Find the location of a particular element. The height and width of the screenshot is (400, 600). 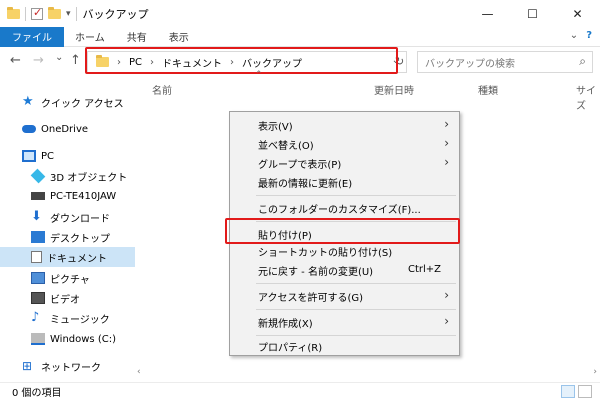

sidebar-item-network: ⊞ ネットワーク is located at coordinates (67, 366).